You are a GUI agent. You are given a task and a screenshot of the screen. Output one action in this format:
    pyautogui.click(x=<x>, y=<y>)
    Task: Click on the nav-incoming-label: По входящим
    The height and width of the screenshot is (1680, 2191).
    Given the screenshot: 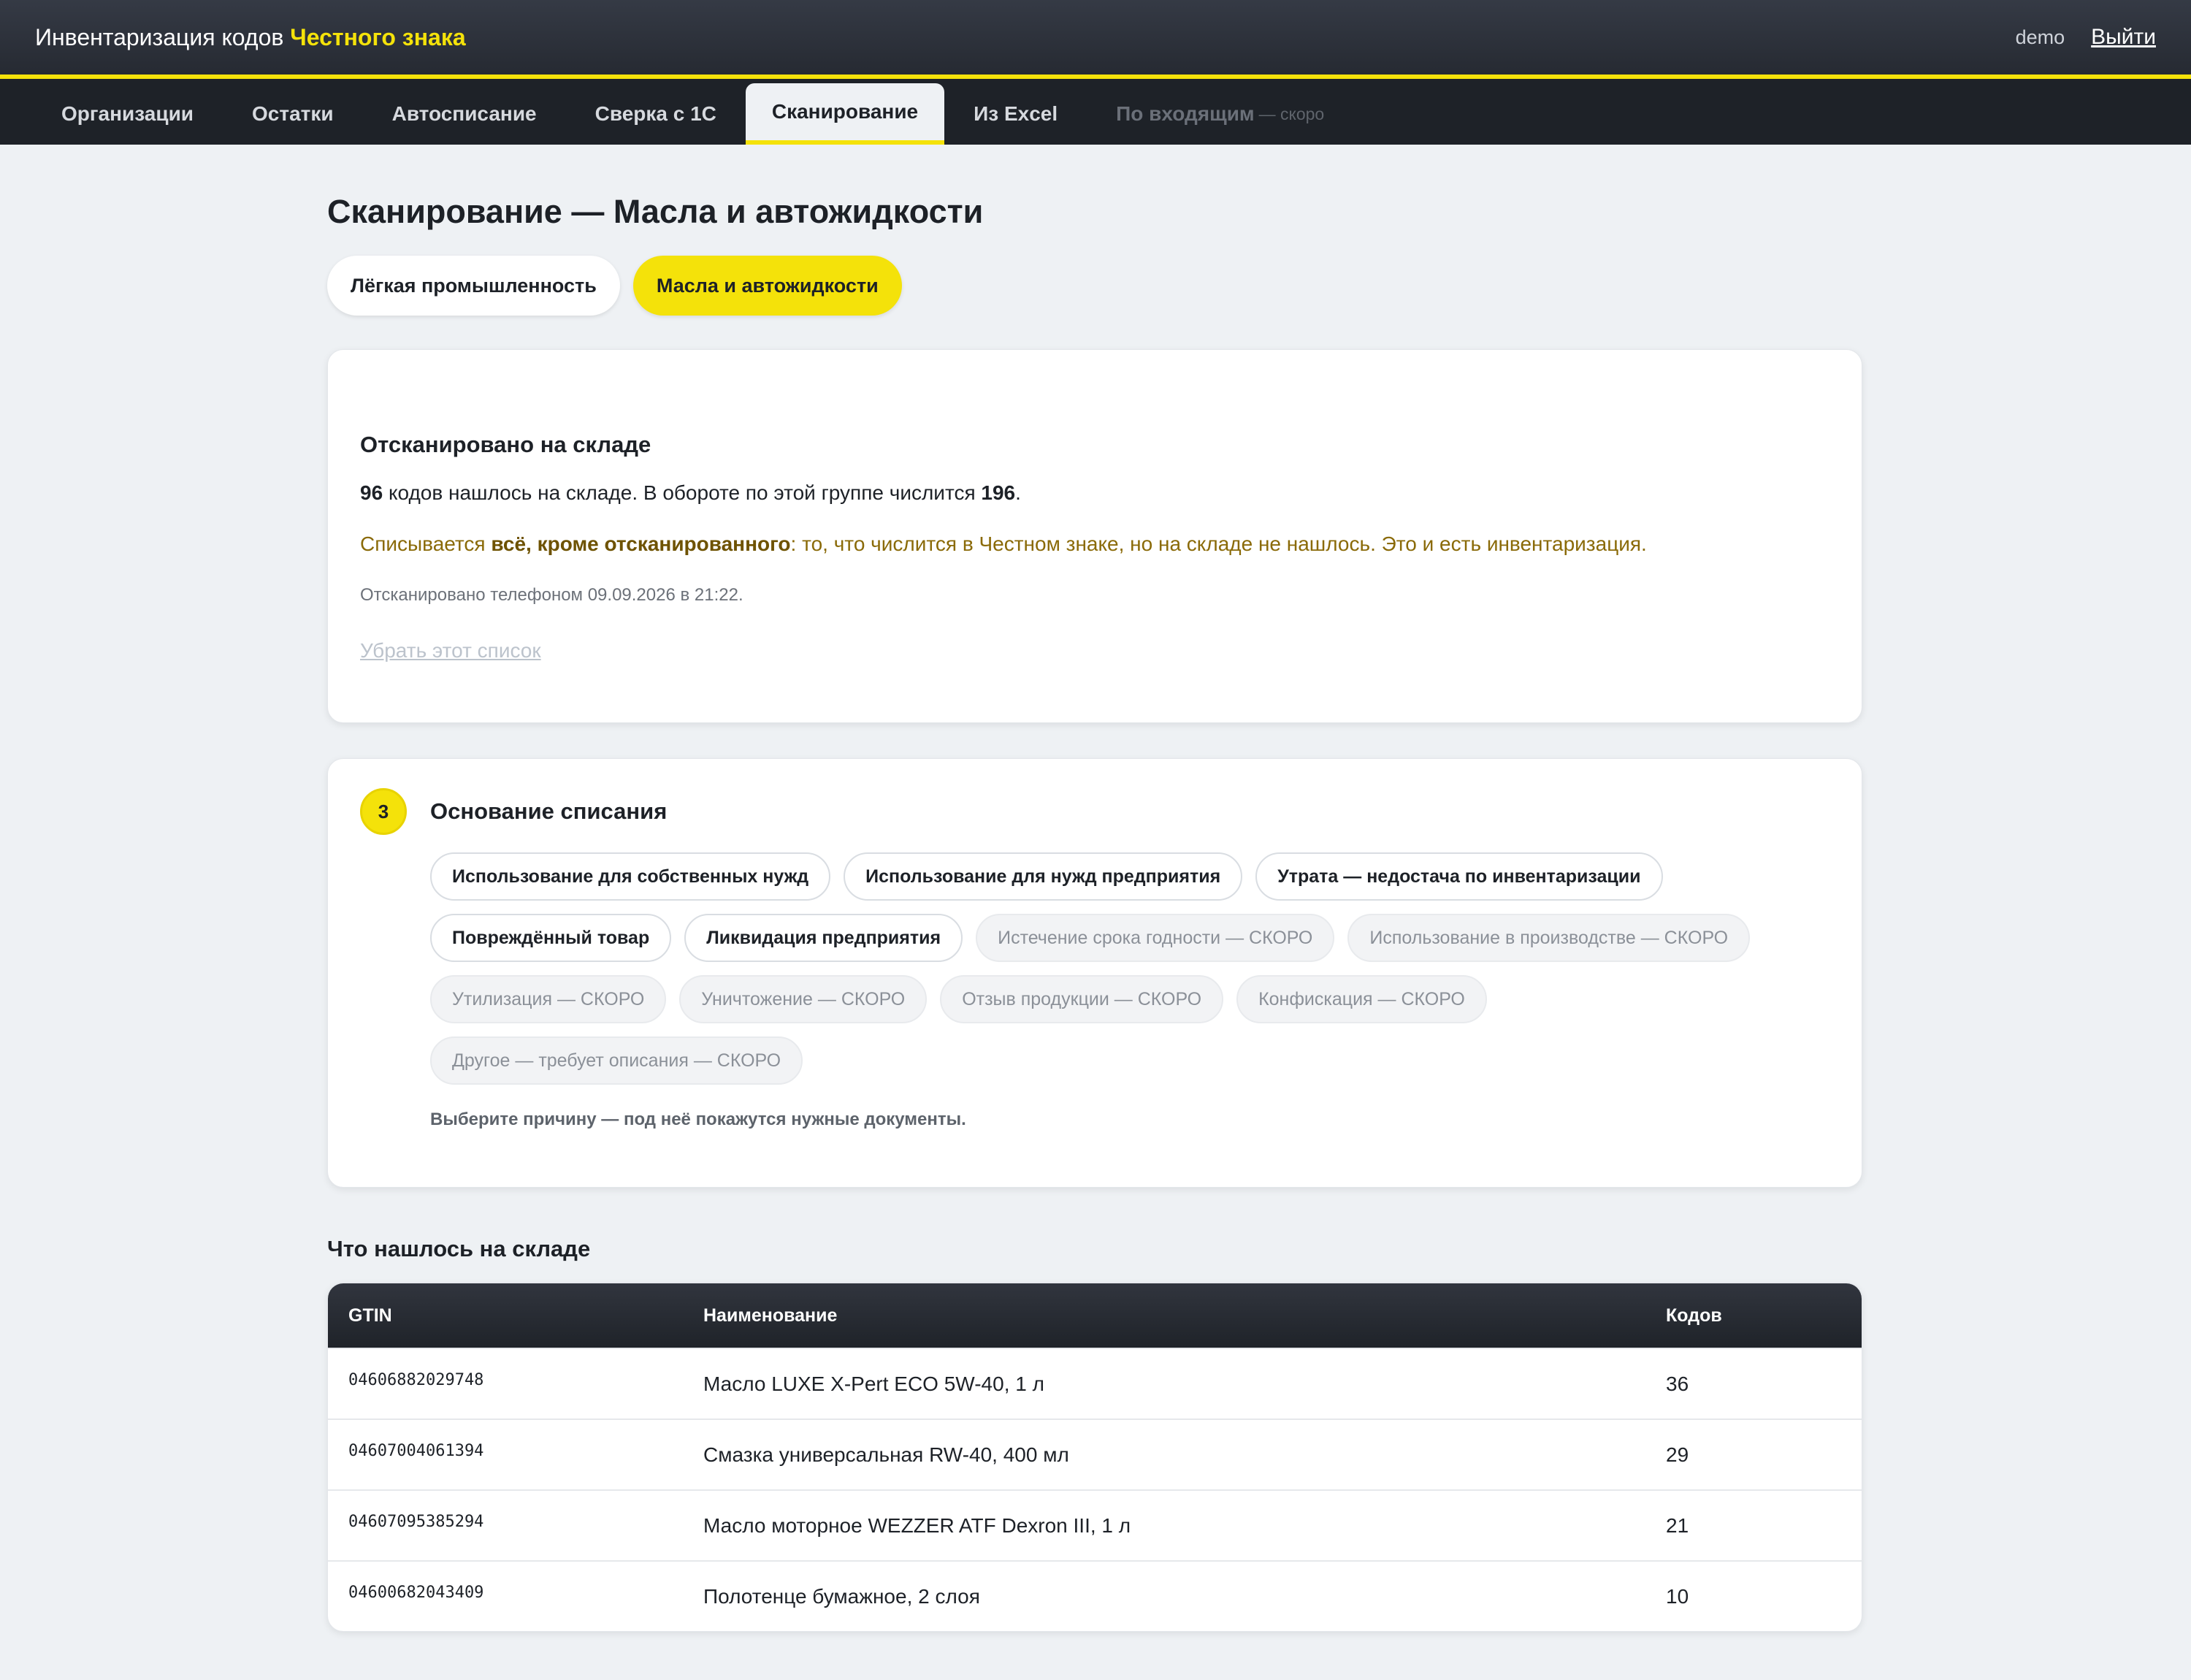 What is the action you would take?
    pyautogui.click(x=1185, y=113)
    